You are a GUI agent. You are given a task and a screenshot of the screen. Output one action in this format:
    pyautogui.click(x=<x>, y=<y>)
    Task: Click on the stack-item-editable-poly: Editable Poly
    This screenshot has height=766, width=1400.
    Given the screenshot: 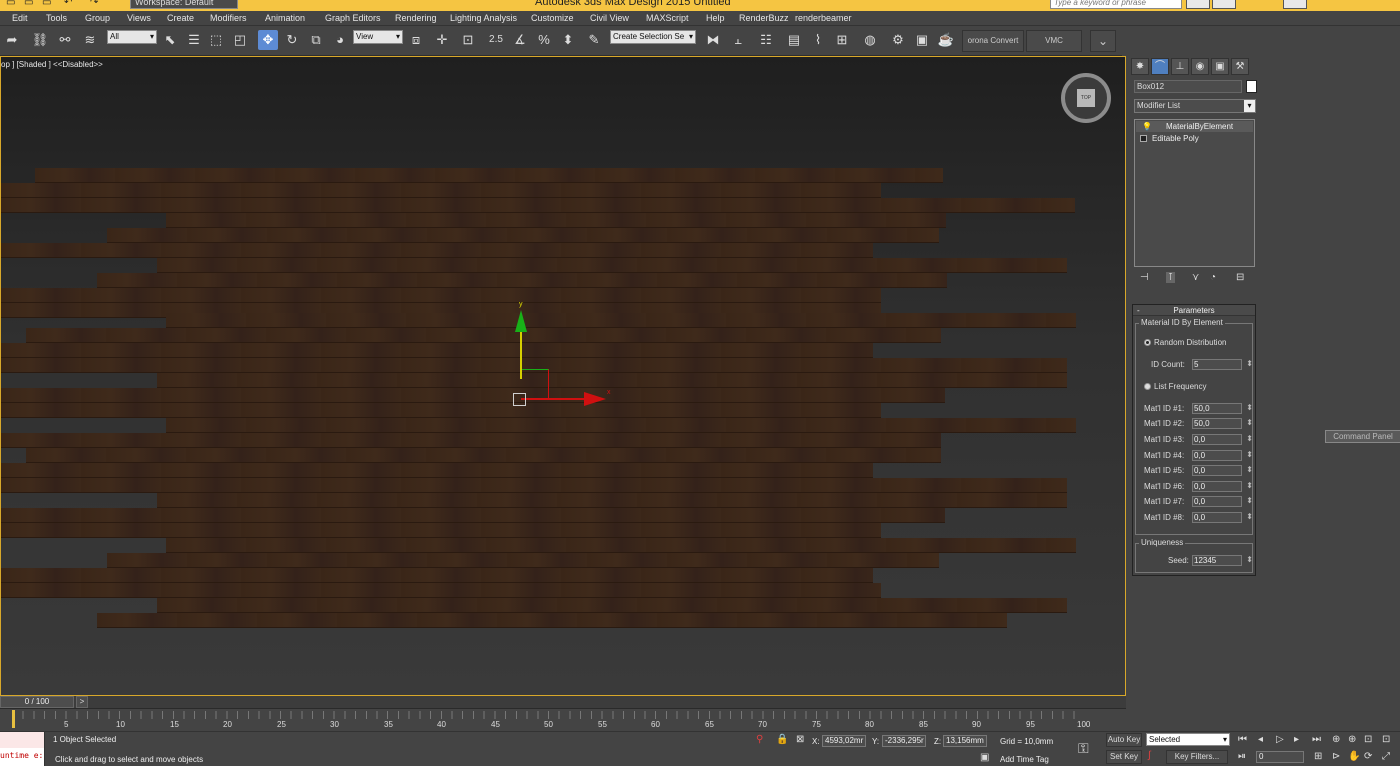 What is the action you would take?
    pyautogui.click(x=1194, y=138)
    